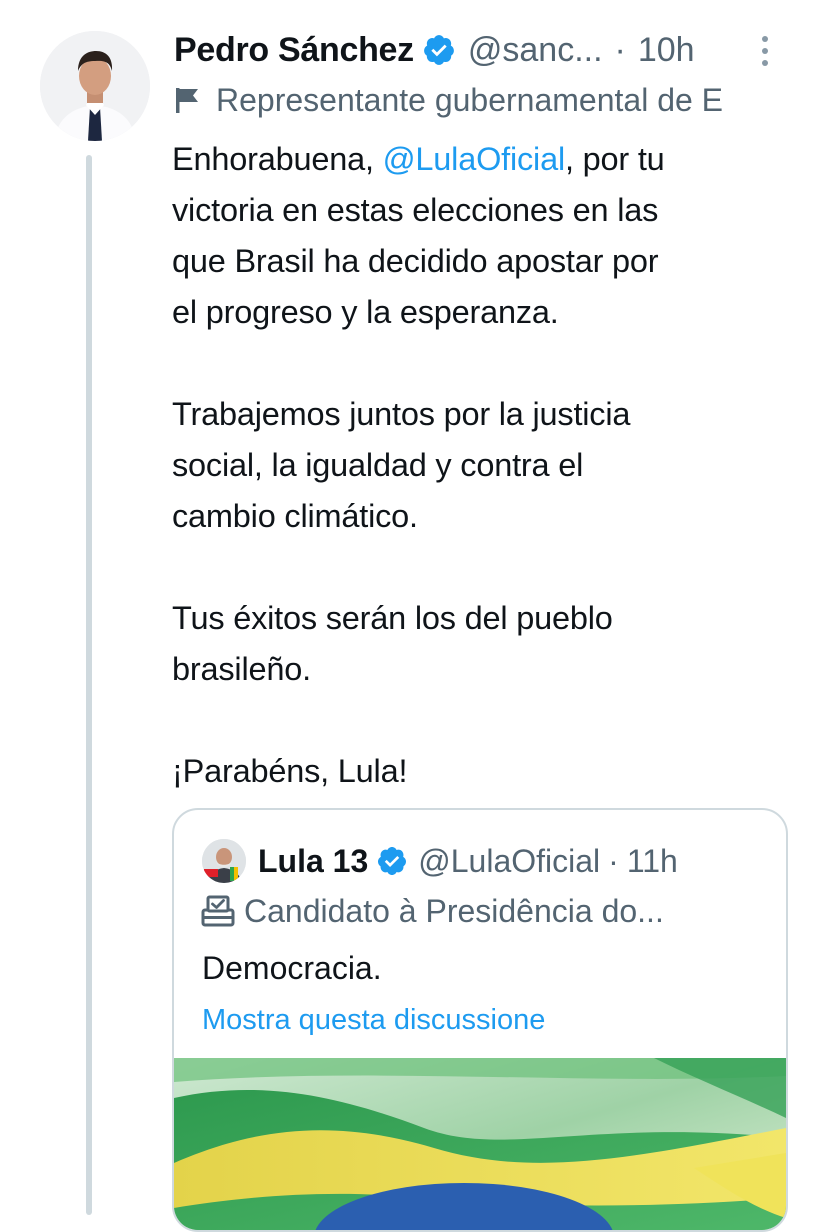 The width and height of the screenshot is (813, 1232). What do you see at coordinates (652, 861) in the screenshot?
I see `quoted-tweet-time: 11h` at bounding box center [652, 861].